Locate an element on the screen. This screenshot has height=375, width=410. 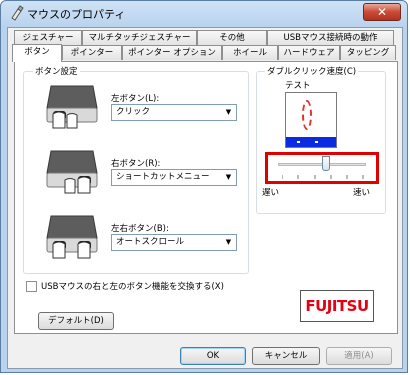
tab-pointer: ポインター is located at coordinates (92, 52).